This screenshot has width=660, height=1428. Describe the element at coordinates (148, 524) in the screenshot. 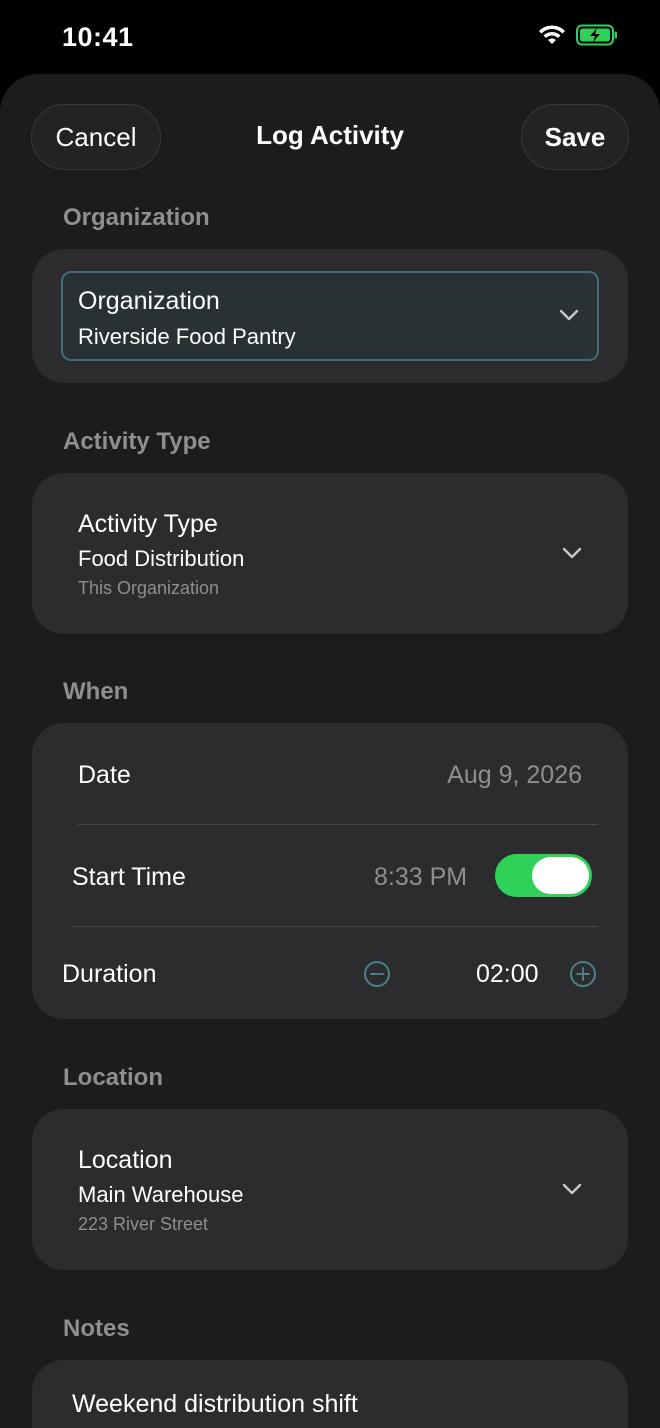

I see `activity-type-field-title: Activity Type` at that location.